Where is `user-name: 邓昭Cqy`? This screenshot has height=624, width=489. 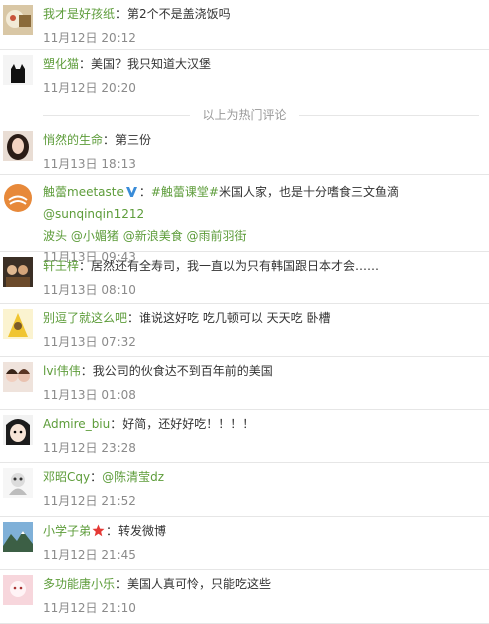 user-name: 邓昭Cqy is located at coordinates (66, 477).